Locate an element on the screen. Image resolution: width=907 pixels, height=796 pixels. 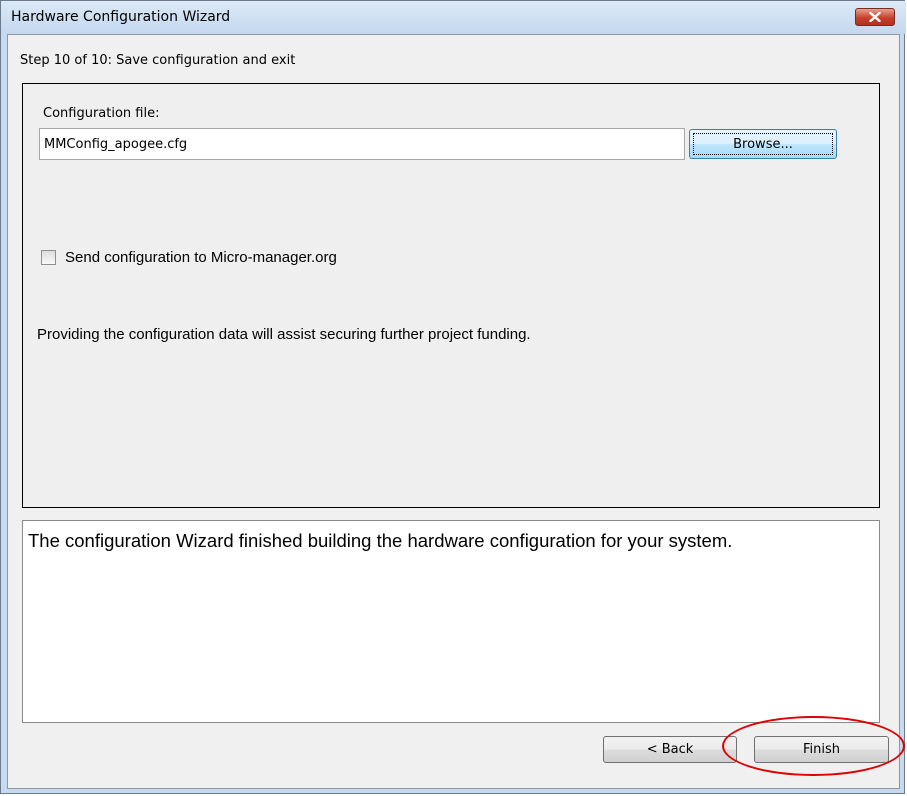
send-config-checkbox is located at coordinates (48, 257).